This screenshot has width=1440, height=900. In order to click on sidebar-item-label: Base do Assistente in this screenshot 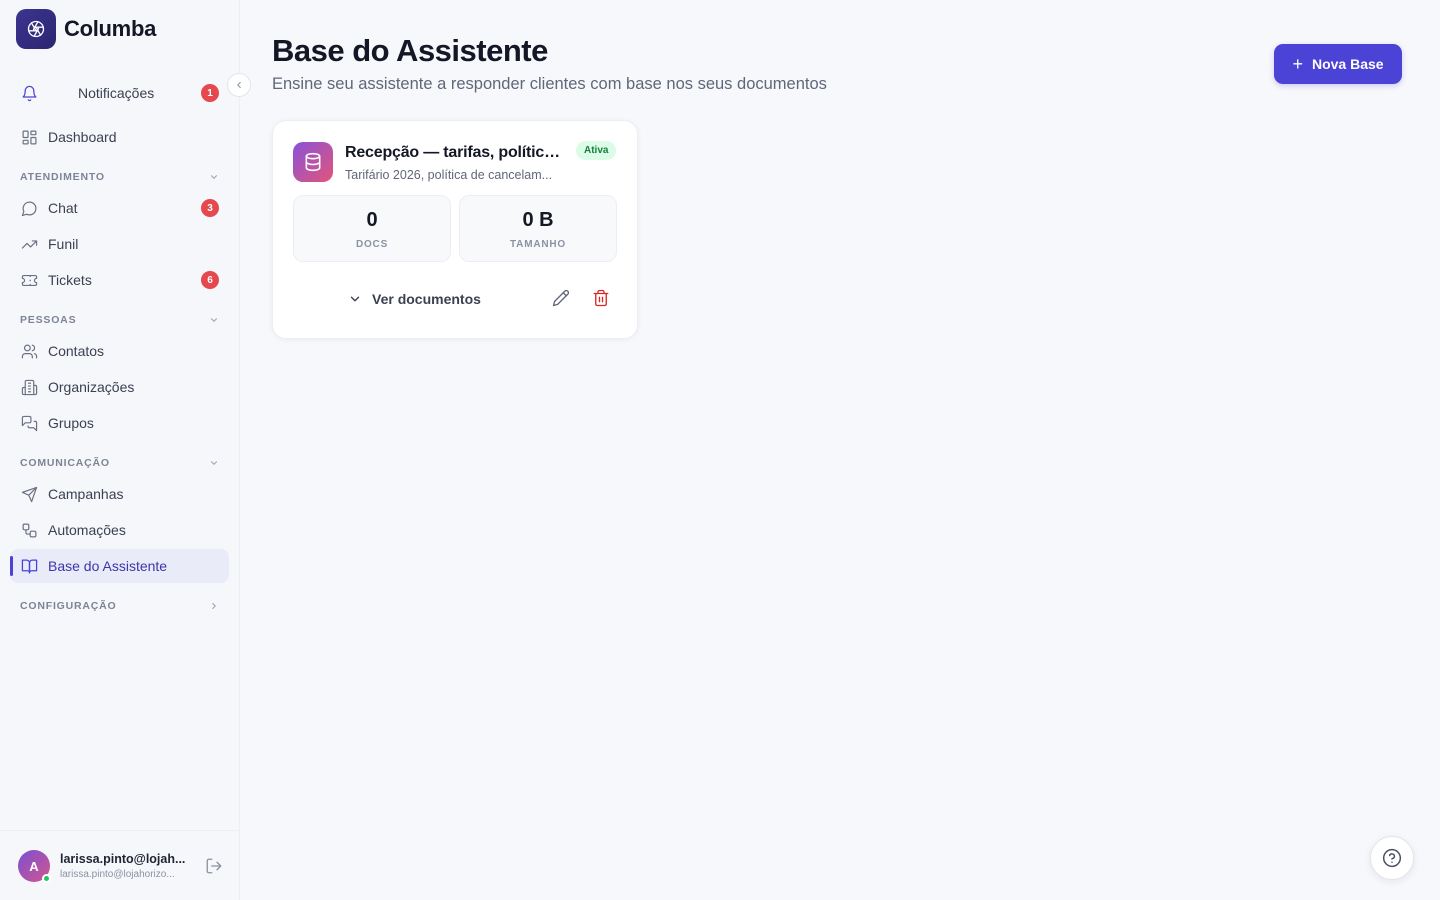, I will do `click(108, 566)`.